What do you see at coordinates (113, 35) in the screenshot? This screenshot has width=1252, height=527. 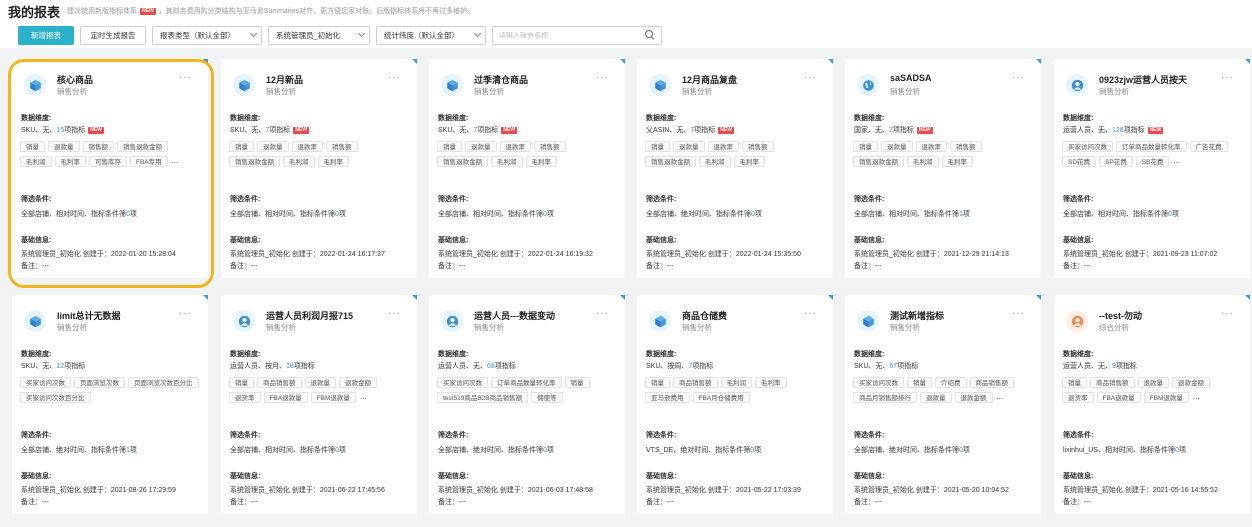 I see `schedule-report-button: 定时生成报告` at bounding box center [113, 35].